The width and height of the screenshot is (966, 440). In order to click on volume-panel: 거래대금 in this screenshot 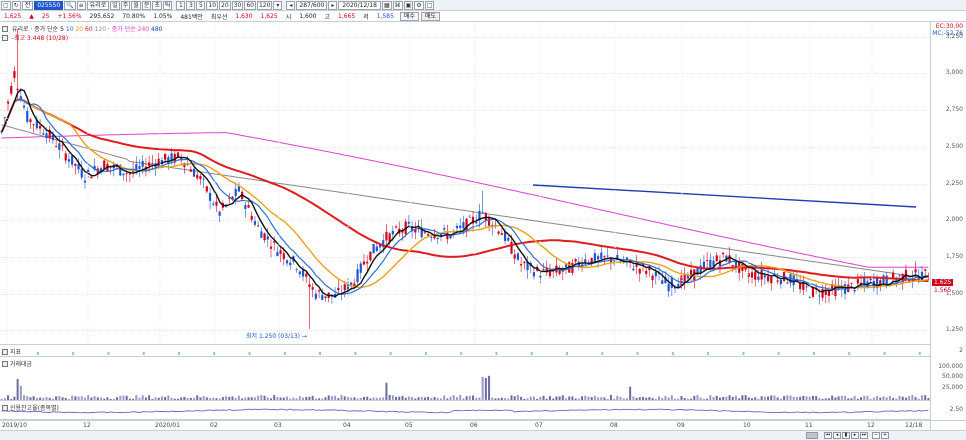, I will do `click(465, 379)`.